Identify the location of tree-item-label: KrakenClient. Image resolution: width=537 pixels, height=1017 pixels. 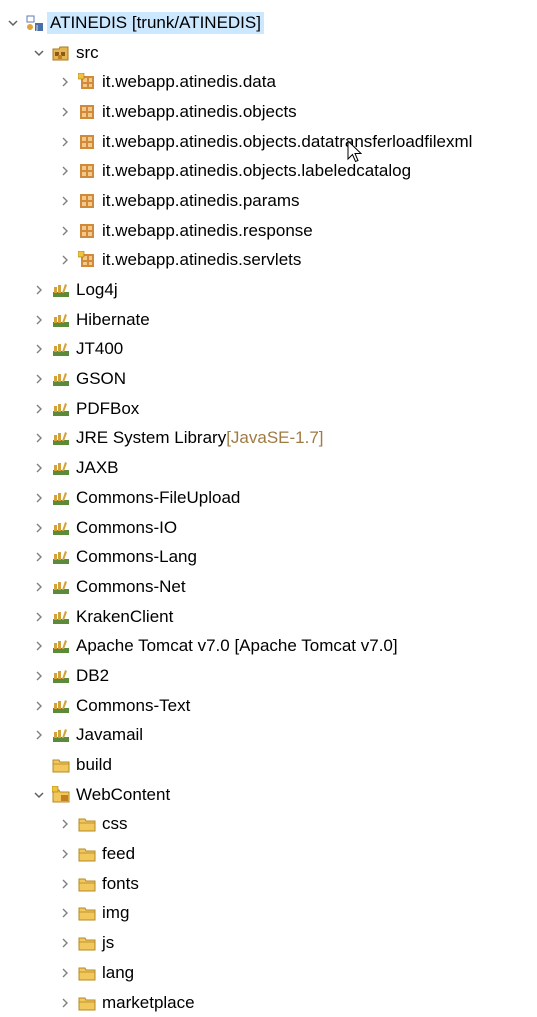
(125, 616).